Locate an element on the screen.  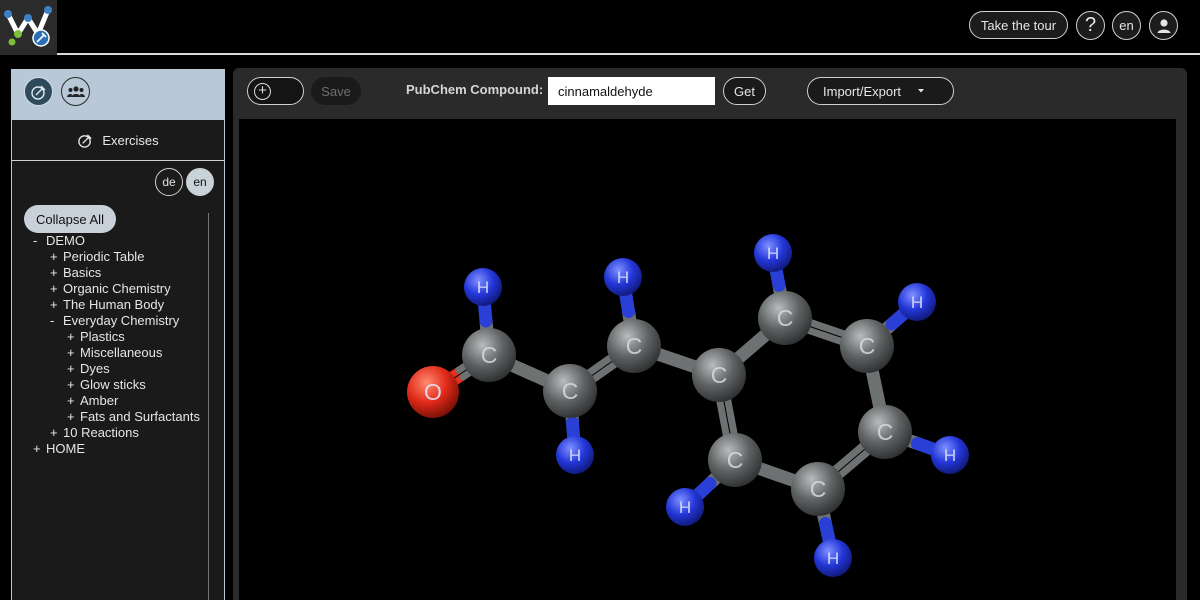
tree-item-label: 10 Reactions is located at coordinates (101, 432).